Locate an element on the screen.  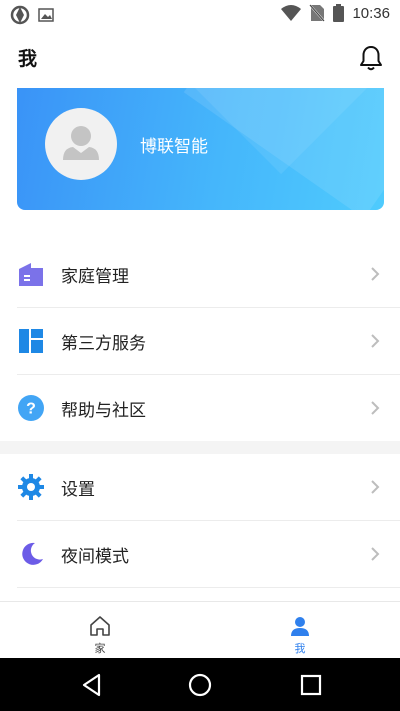
tab-label: 家 is located at coordinates (100, 648).